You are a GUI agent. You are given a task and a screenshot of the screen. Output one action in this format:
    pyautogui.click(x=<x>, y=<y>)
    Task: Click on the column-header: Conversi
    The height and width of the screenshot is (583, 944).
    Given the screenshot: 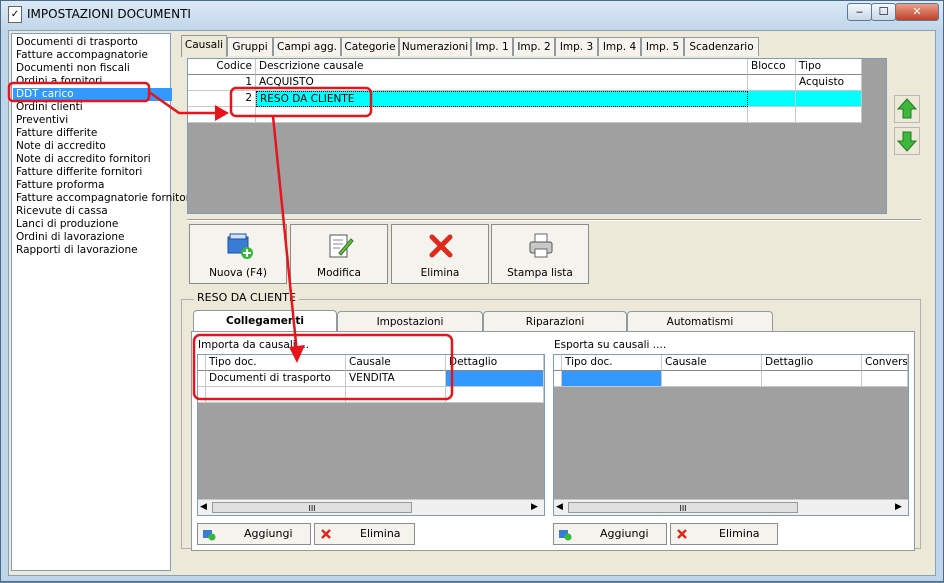 What is the action you would take?
    pyautogui.click(x=885, y=363)
    